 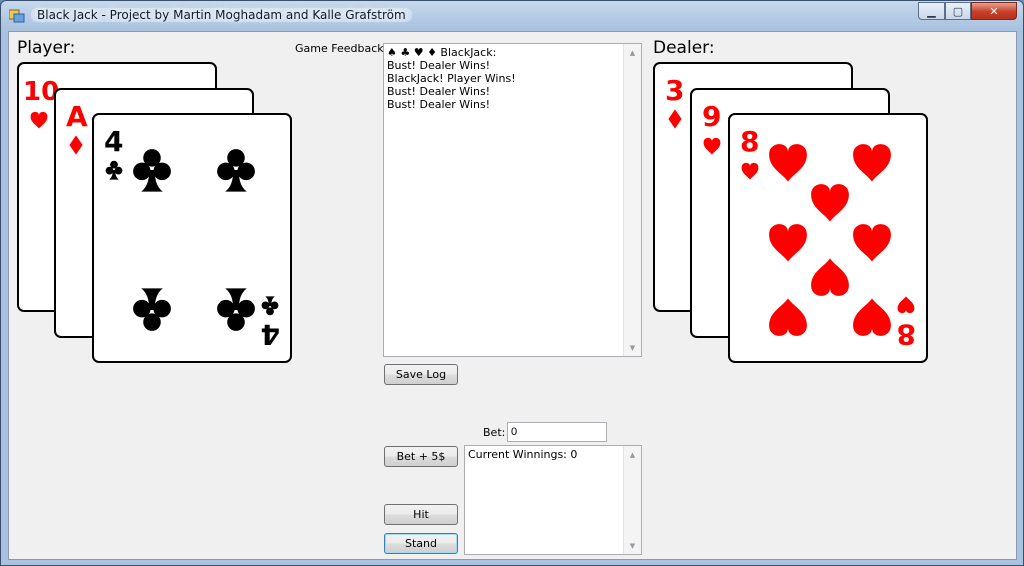 I want to click on hit-button: Hit, so click(x=421, y=514).